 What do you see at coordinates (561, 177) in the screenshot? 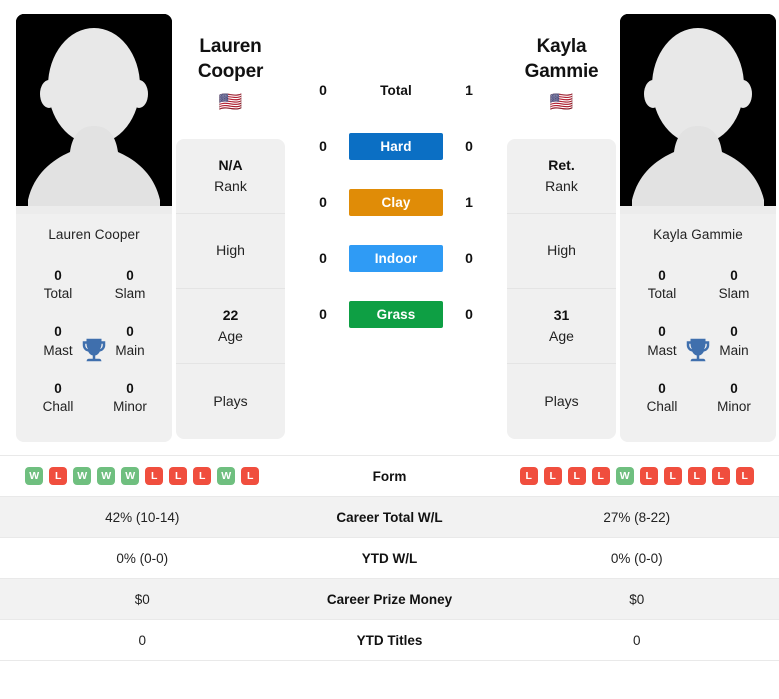
I see `right-rank-cell: Ret. Rank` at bounding box center [561, 177].